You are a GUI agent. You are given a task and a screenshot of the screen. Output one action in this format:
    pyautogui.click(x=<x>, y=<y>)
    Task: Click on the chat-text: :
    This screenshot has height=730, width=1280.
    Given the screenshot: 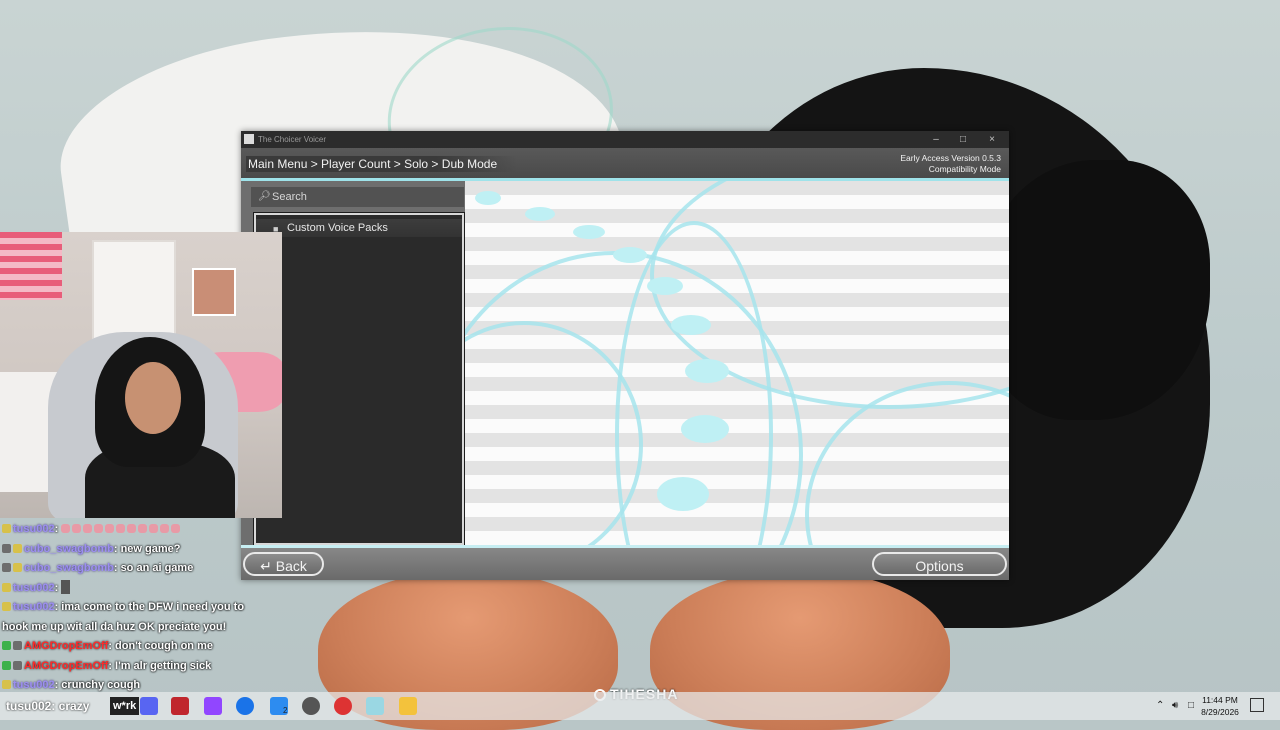 What is the action you would take?
    pyautogui.click(x=56, y=587)
    